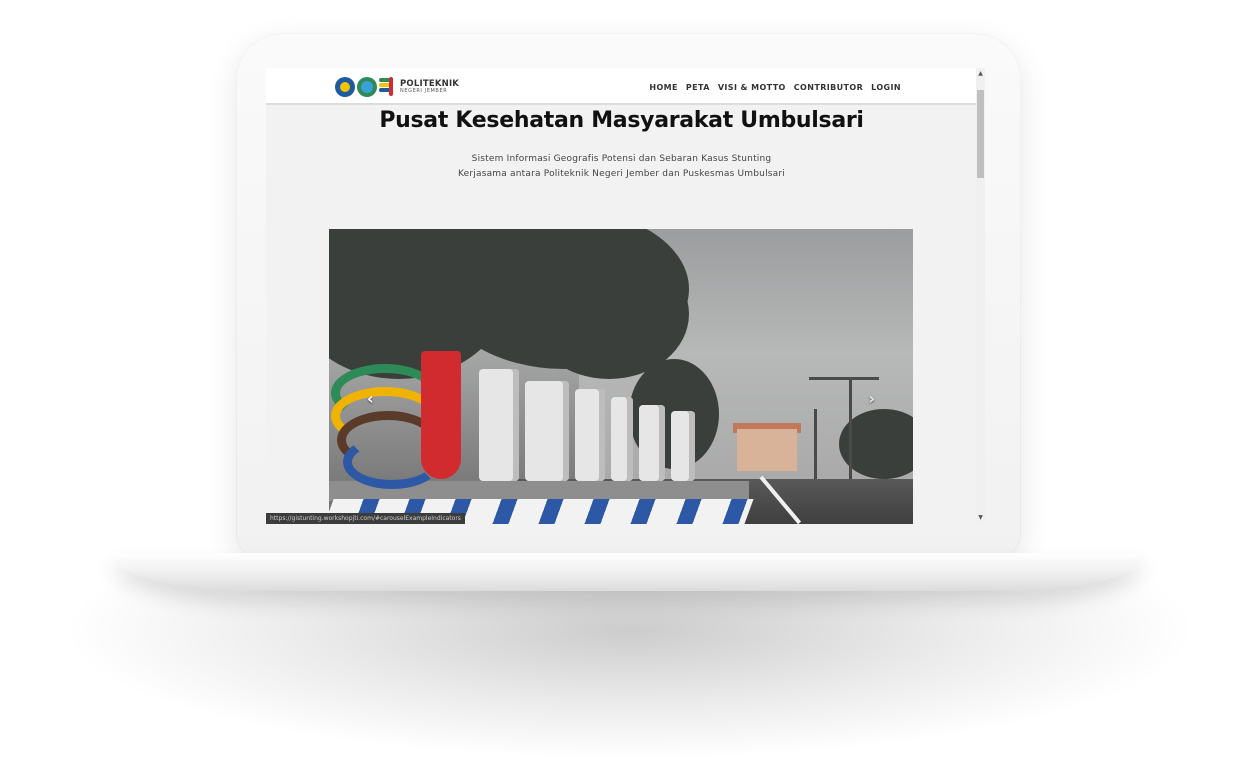  I want to click on main-nav: HOME PETA VISI & MOTTO CONTRIBUTOR LOGIN, so click(771, 87).